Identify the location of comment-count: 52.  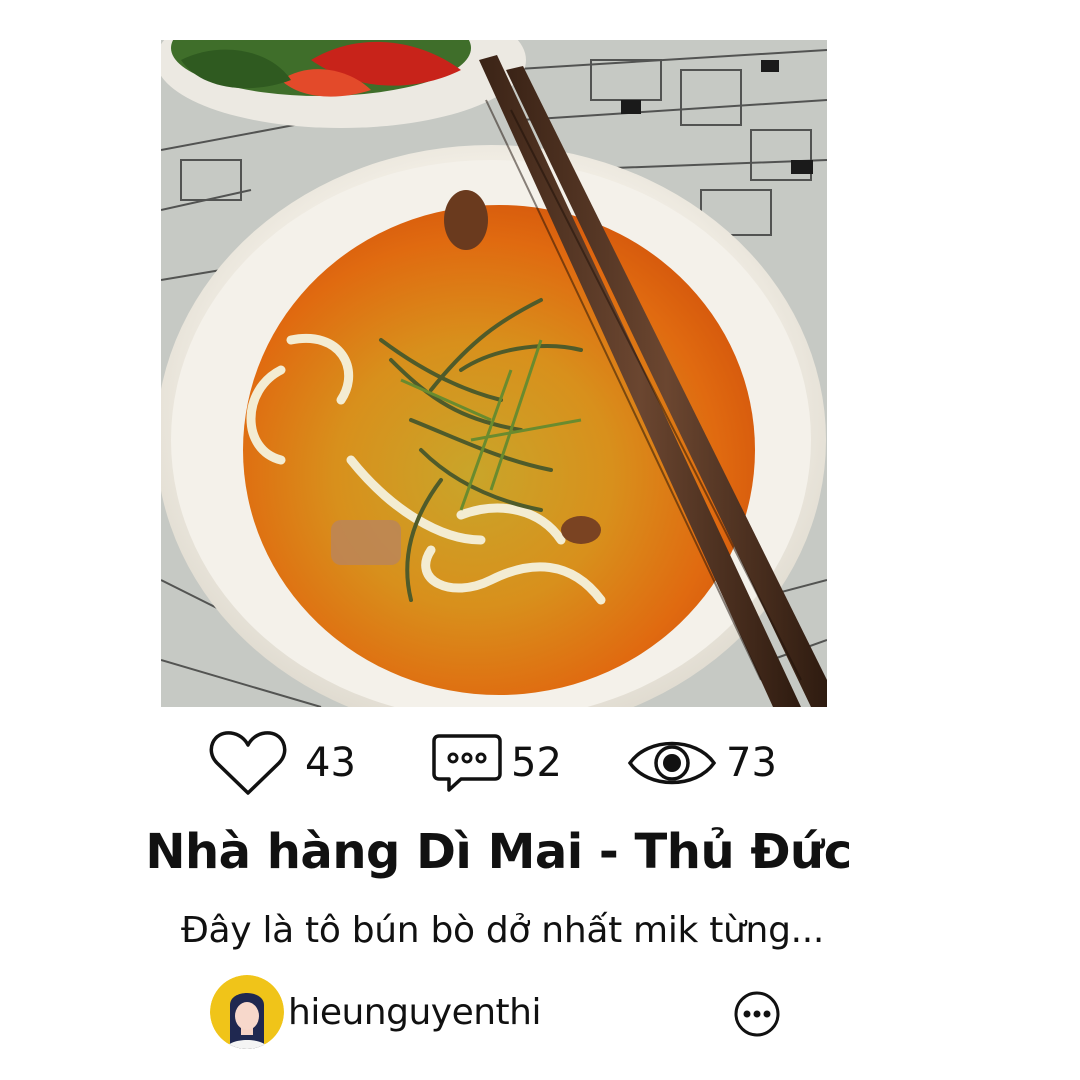
(536, 763).